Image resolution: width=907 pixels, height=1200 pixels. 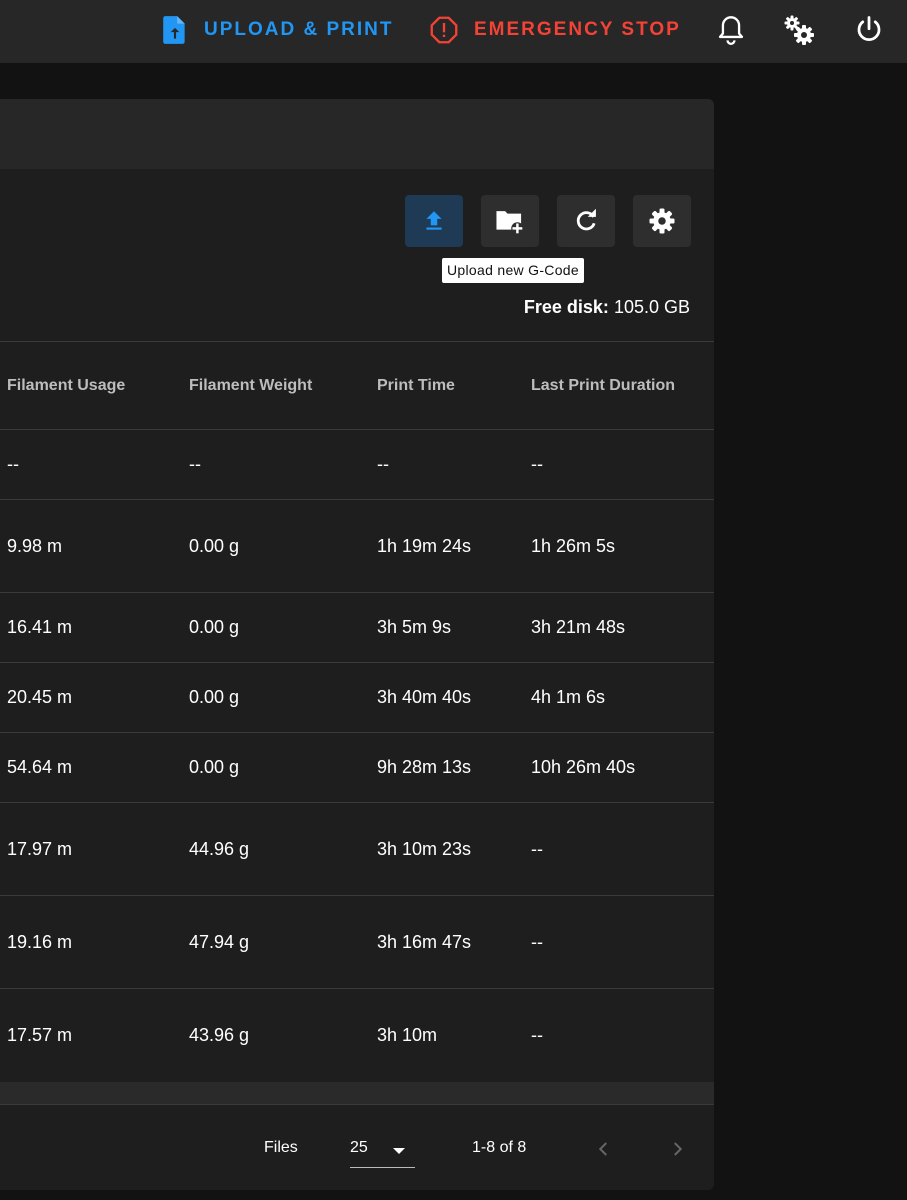 I want to click on power-button, so click(x=869, y=30).